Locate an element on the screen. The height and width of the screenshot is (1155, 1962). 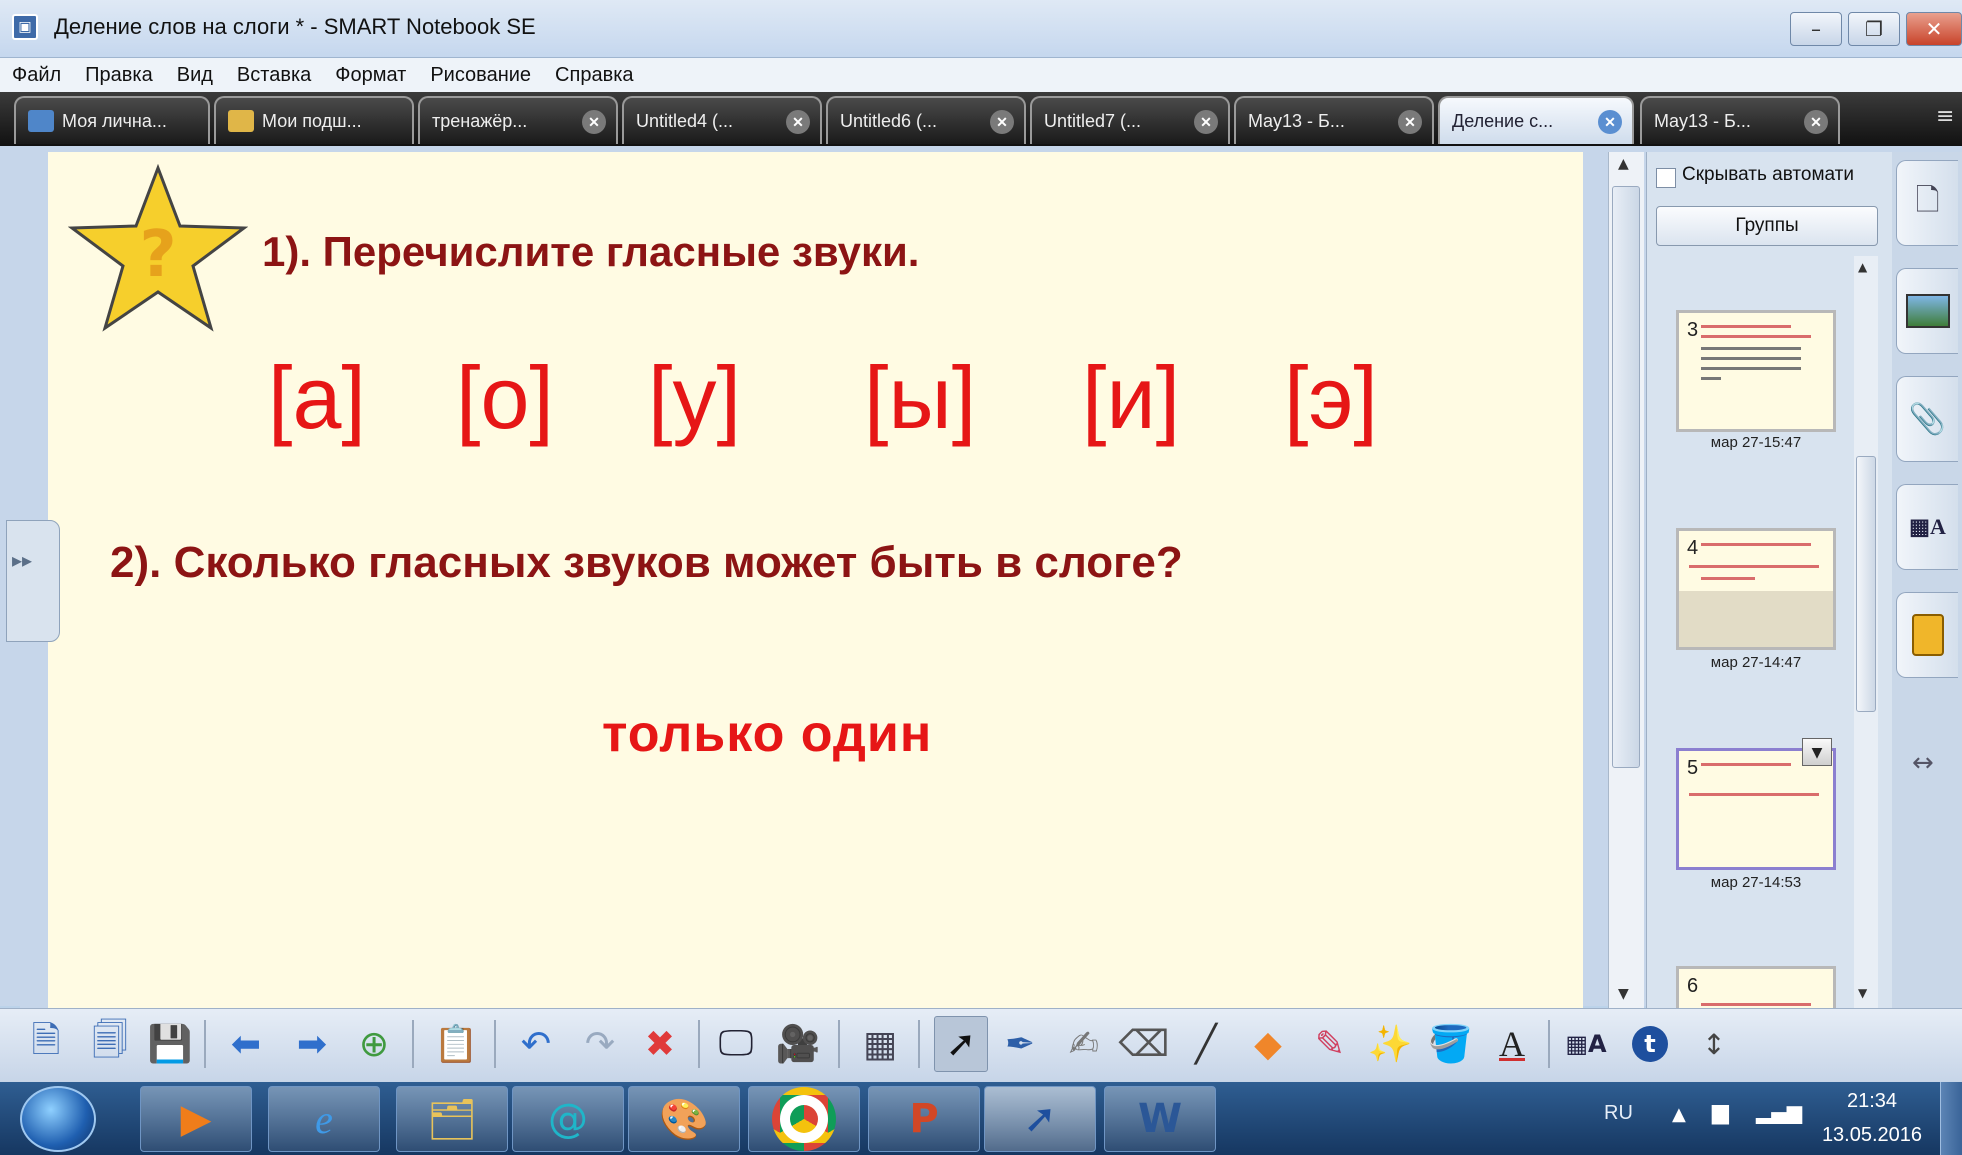
pen-icon: ✒ is located at coordinates (1020, 1044).